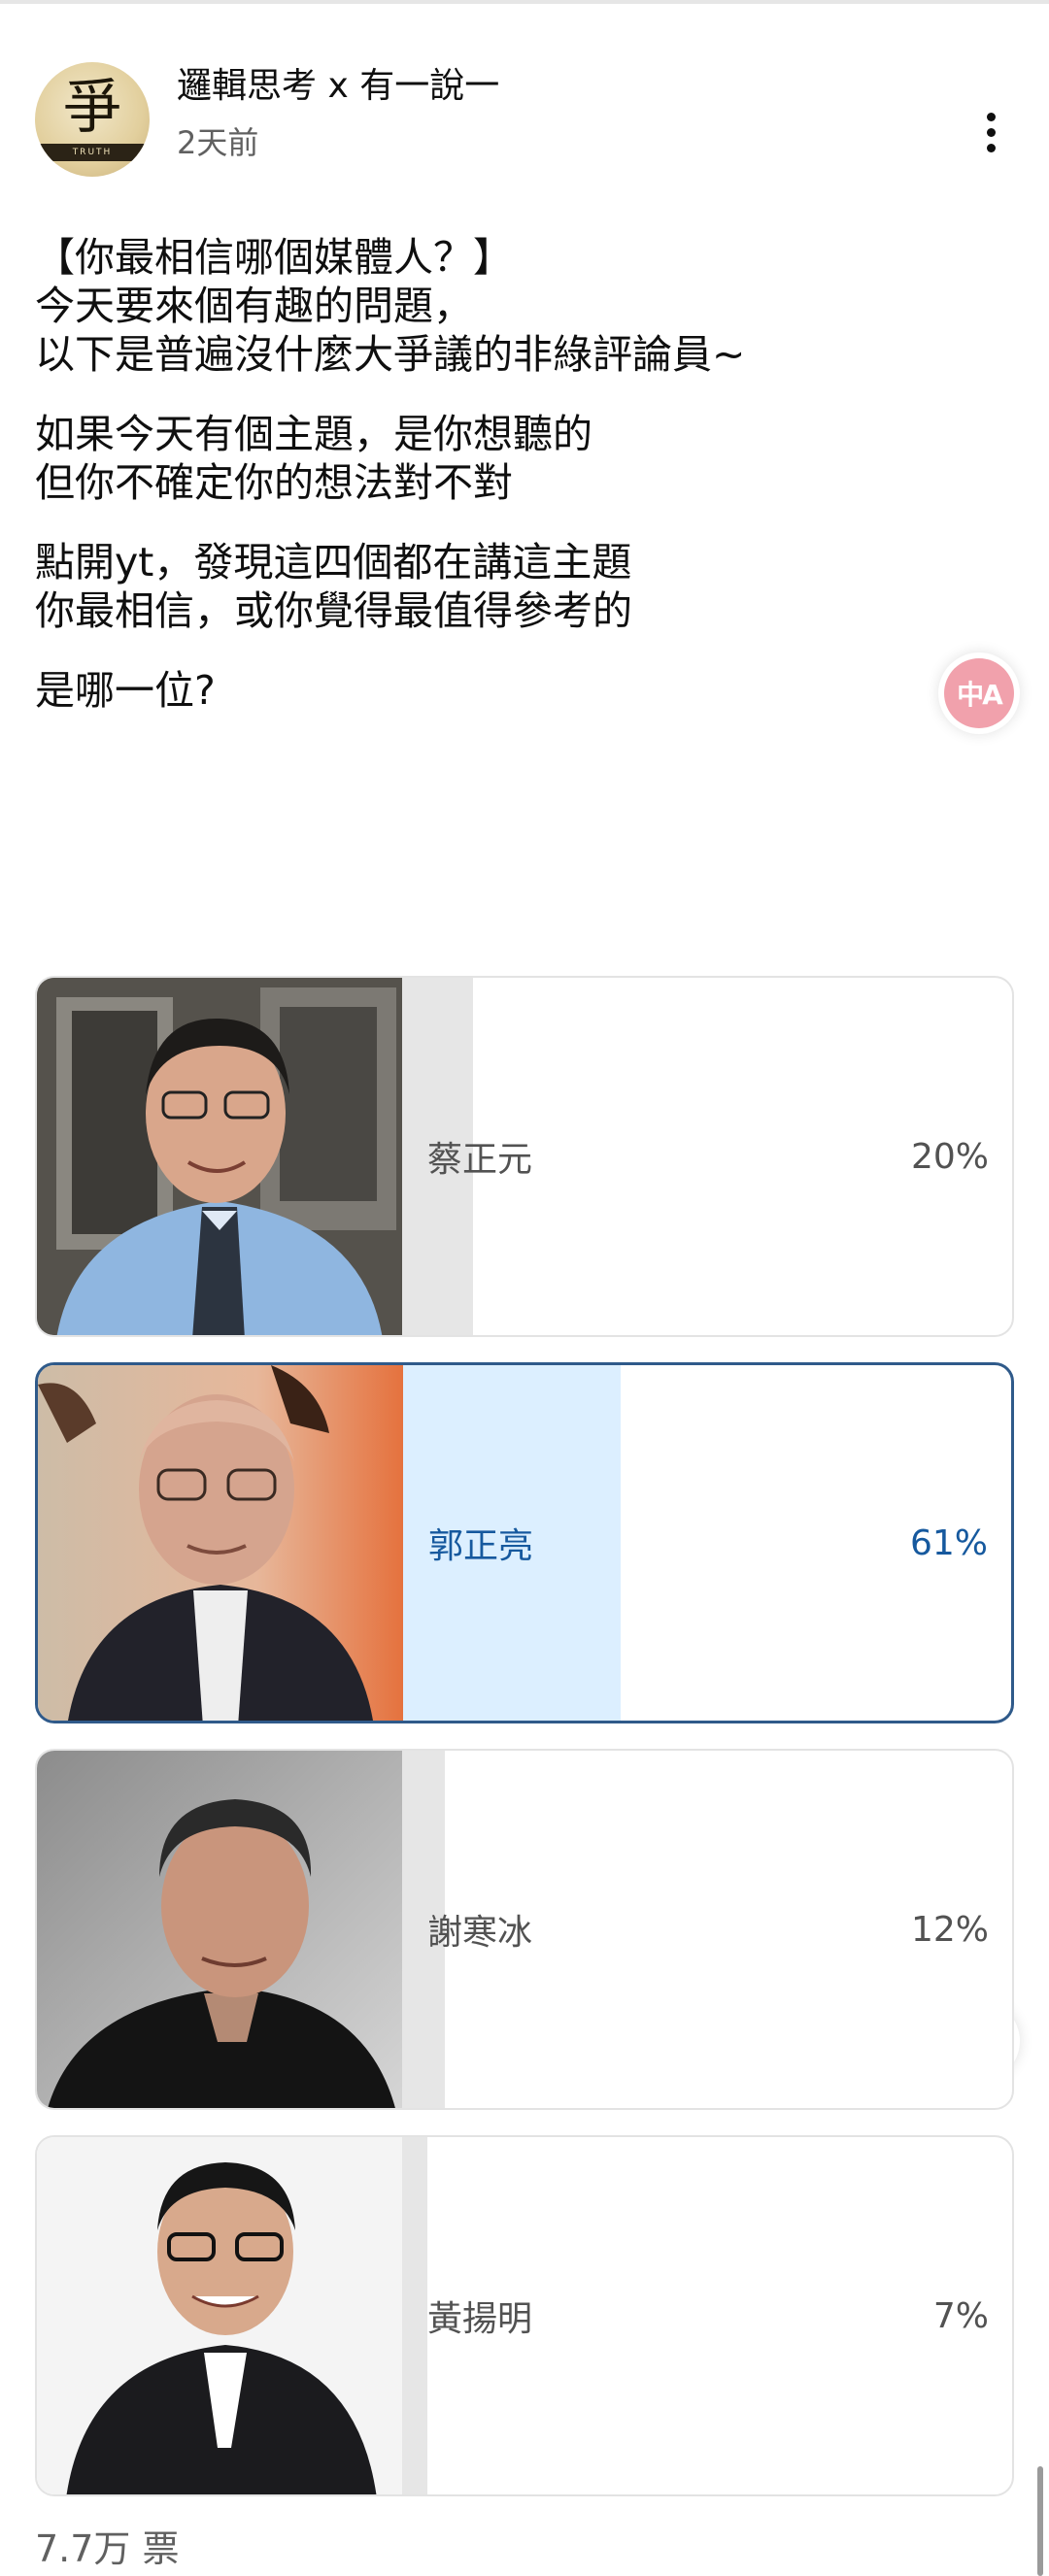 The image size is (1049, 2576). I want to click on avatar-logo-band: TRUTH, so click(92, 153).